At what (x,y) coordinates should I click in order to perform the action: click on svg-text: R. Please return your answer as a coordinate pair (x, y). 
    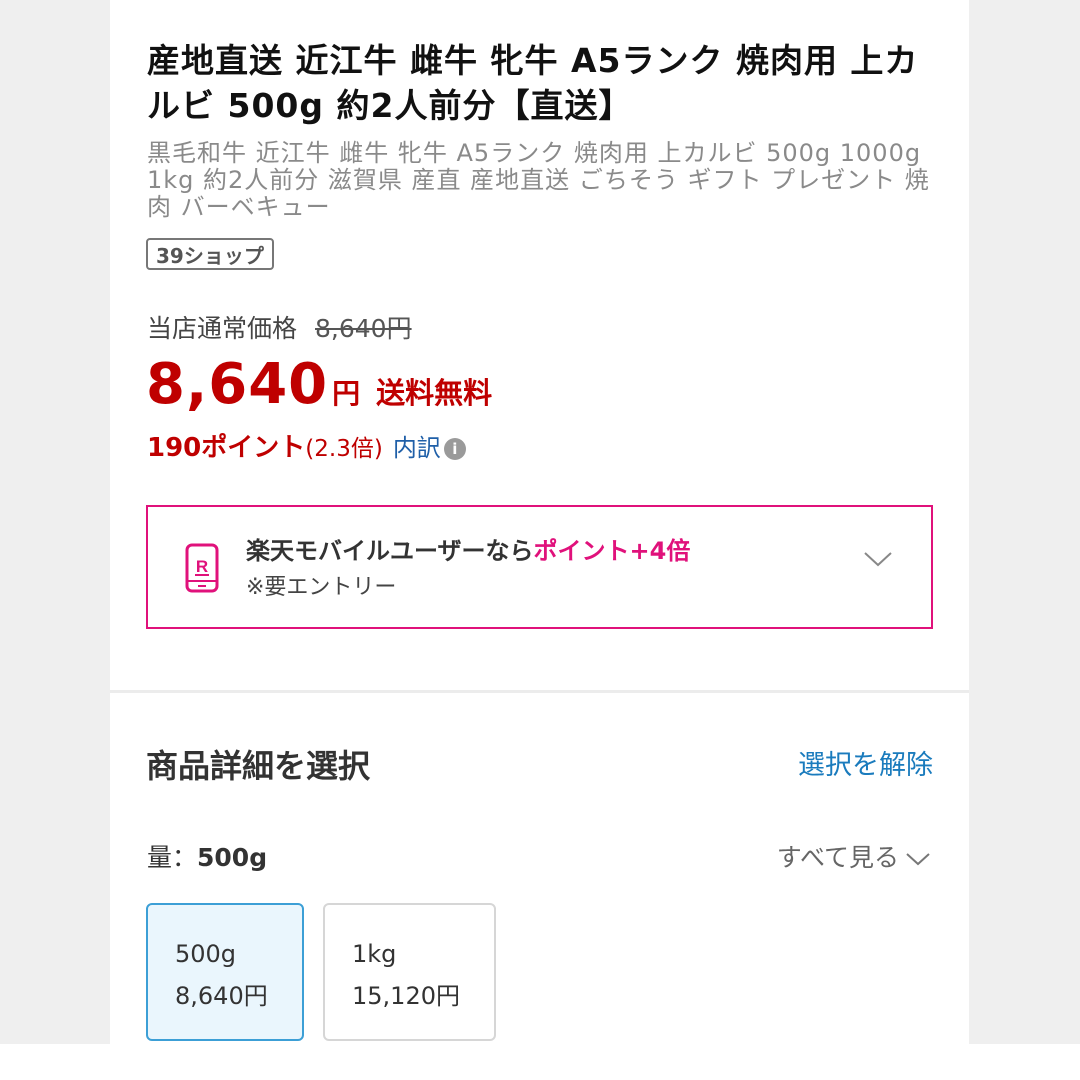
    Looking at the image, I should click on (202, 566).